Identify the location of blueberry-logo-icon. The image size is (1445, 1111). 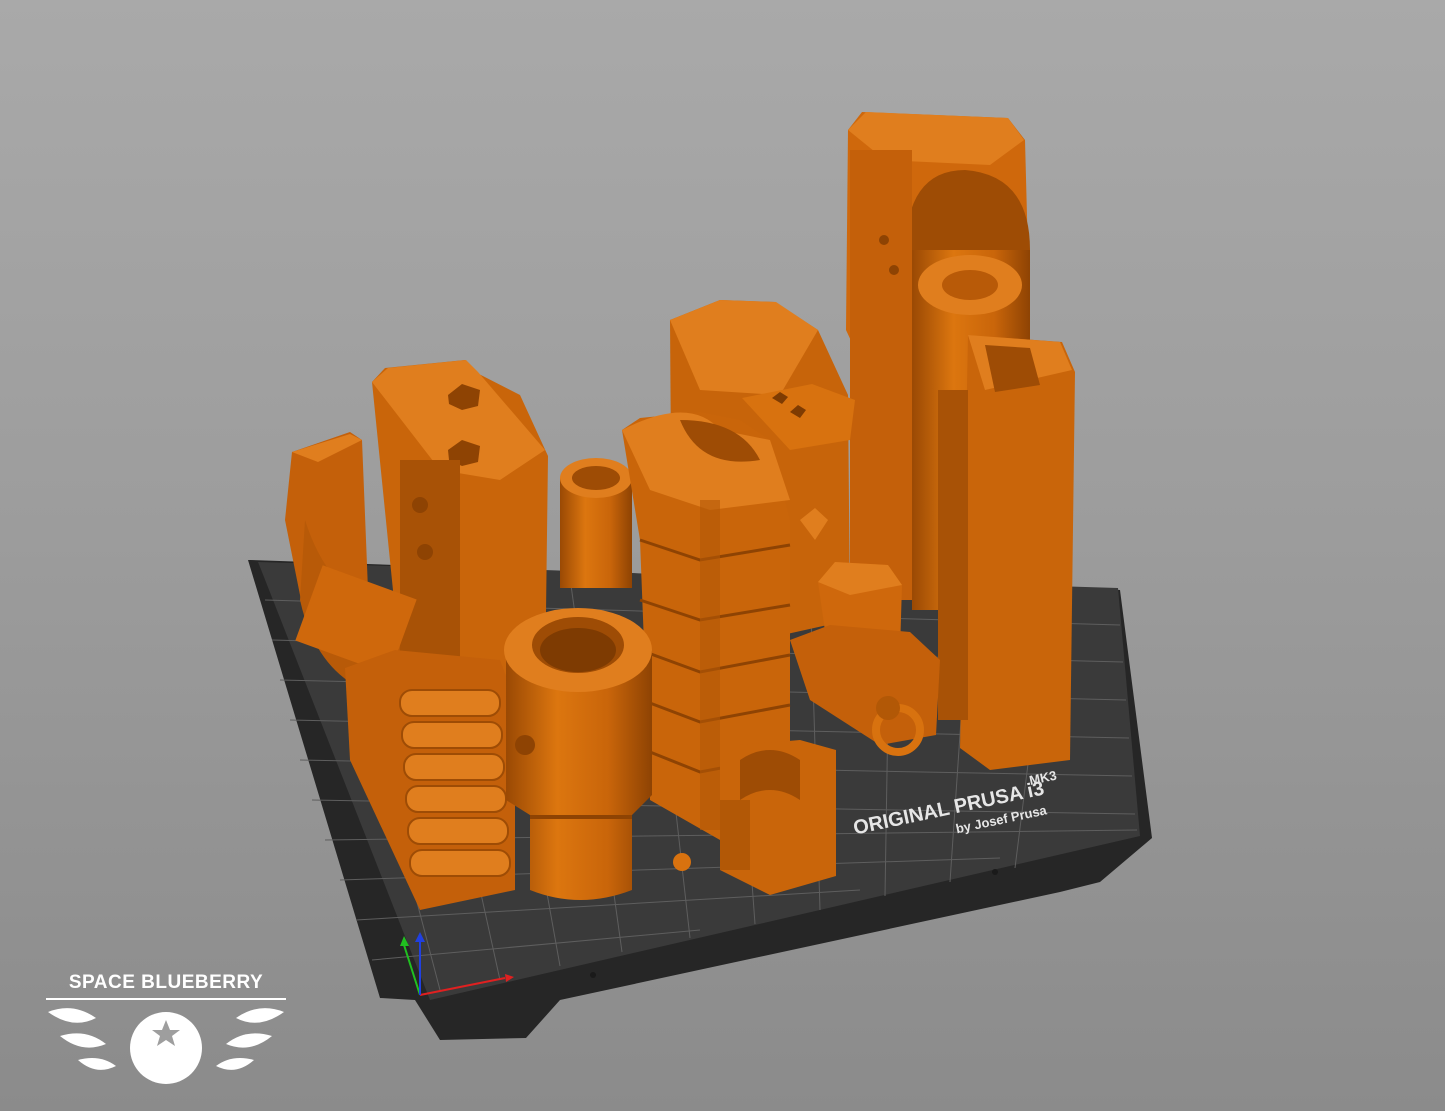
(166, 1046).